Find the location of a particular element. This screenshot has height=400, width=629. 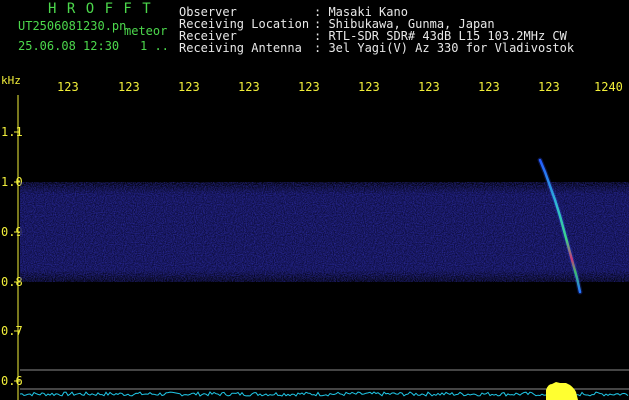

baseline-trace-line is located at coordinates (324, 394).